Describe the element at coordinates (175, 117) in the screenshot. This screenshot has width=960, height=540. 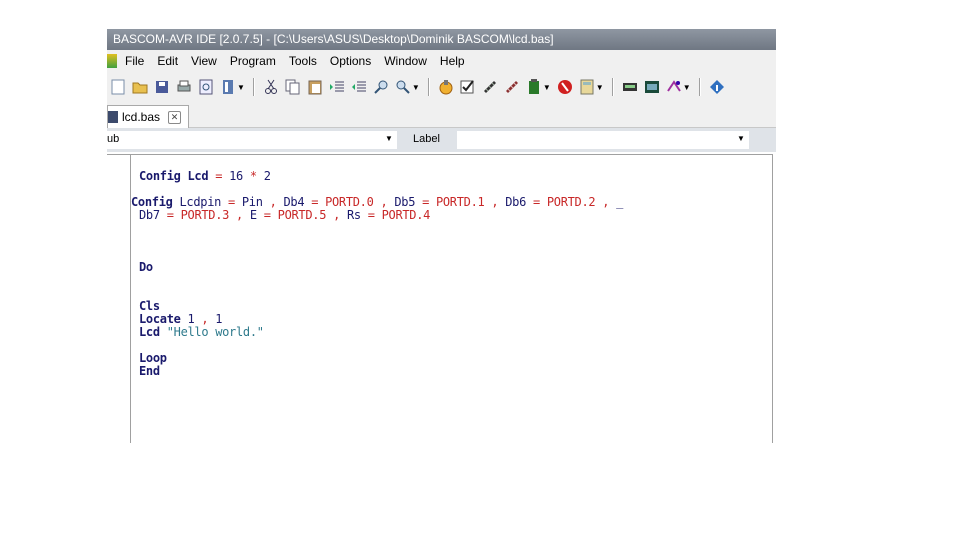
I see `close-icon: ✕` at that location.